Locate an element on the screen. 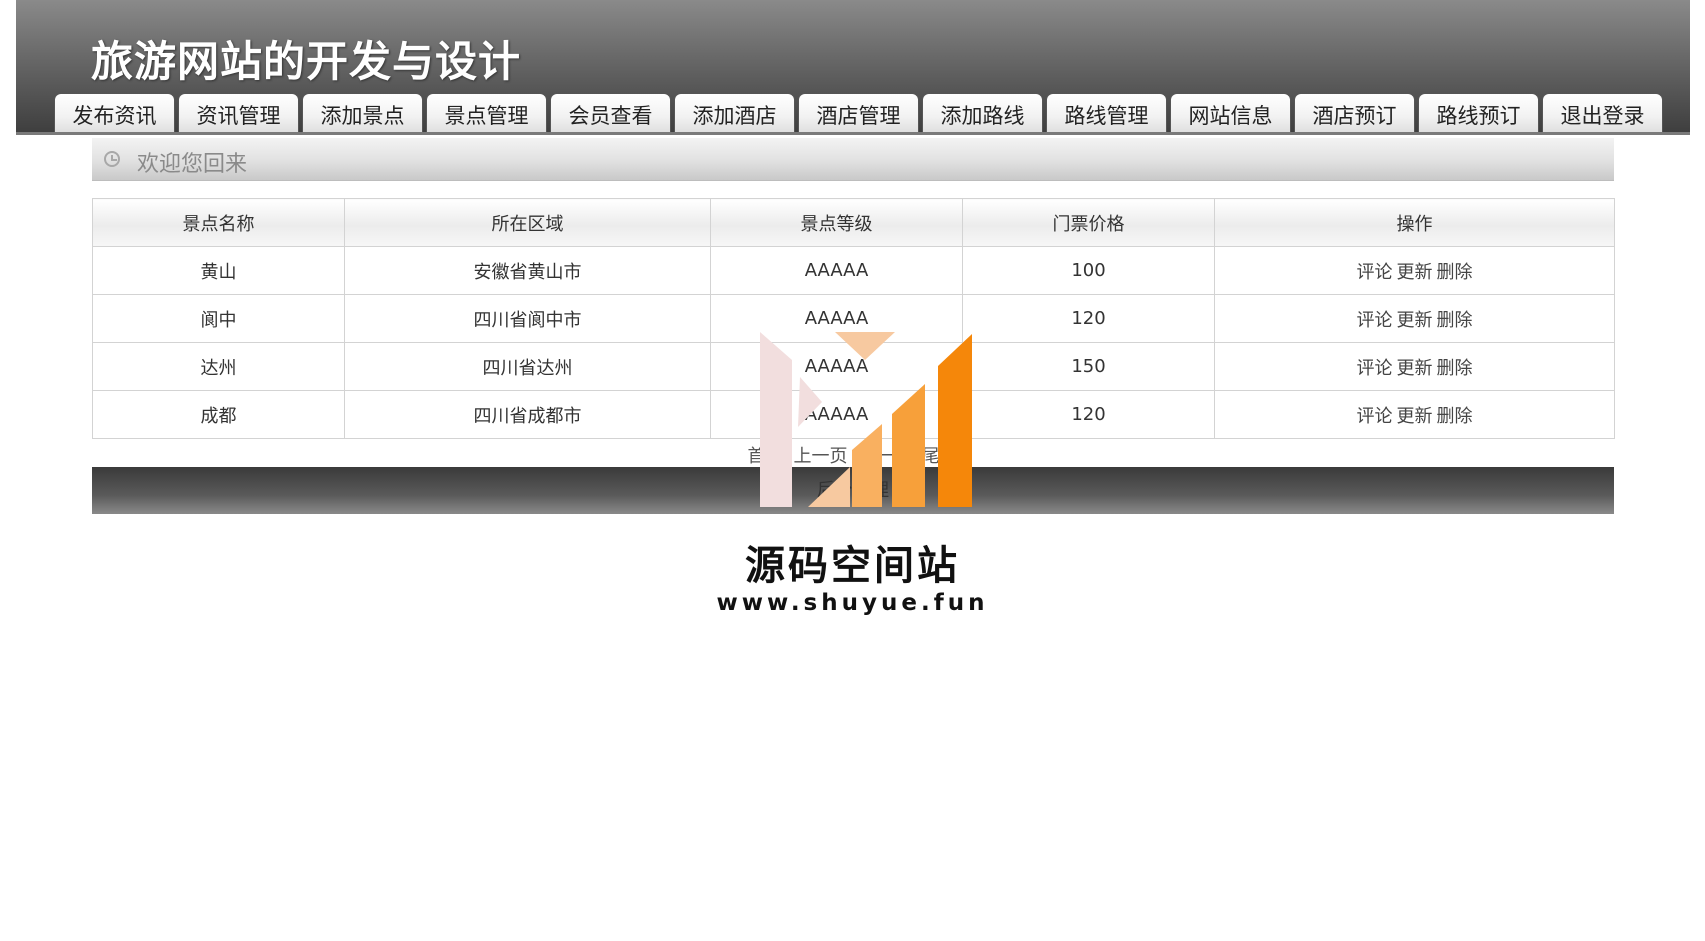 This screenshot has height=941, width=1705. watermark-logo-icon is located at coordinates (866, 419).